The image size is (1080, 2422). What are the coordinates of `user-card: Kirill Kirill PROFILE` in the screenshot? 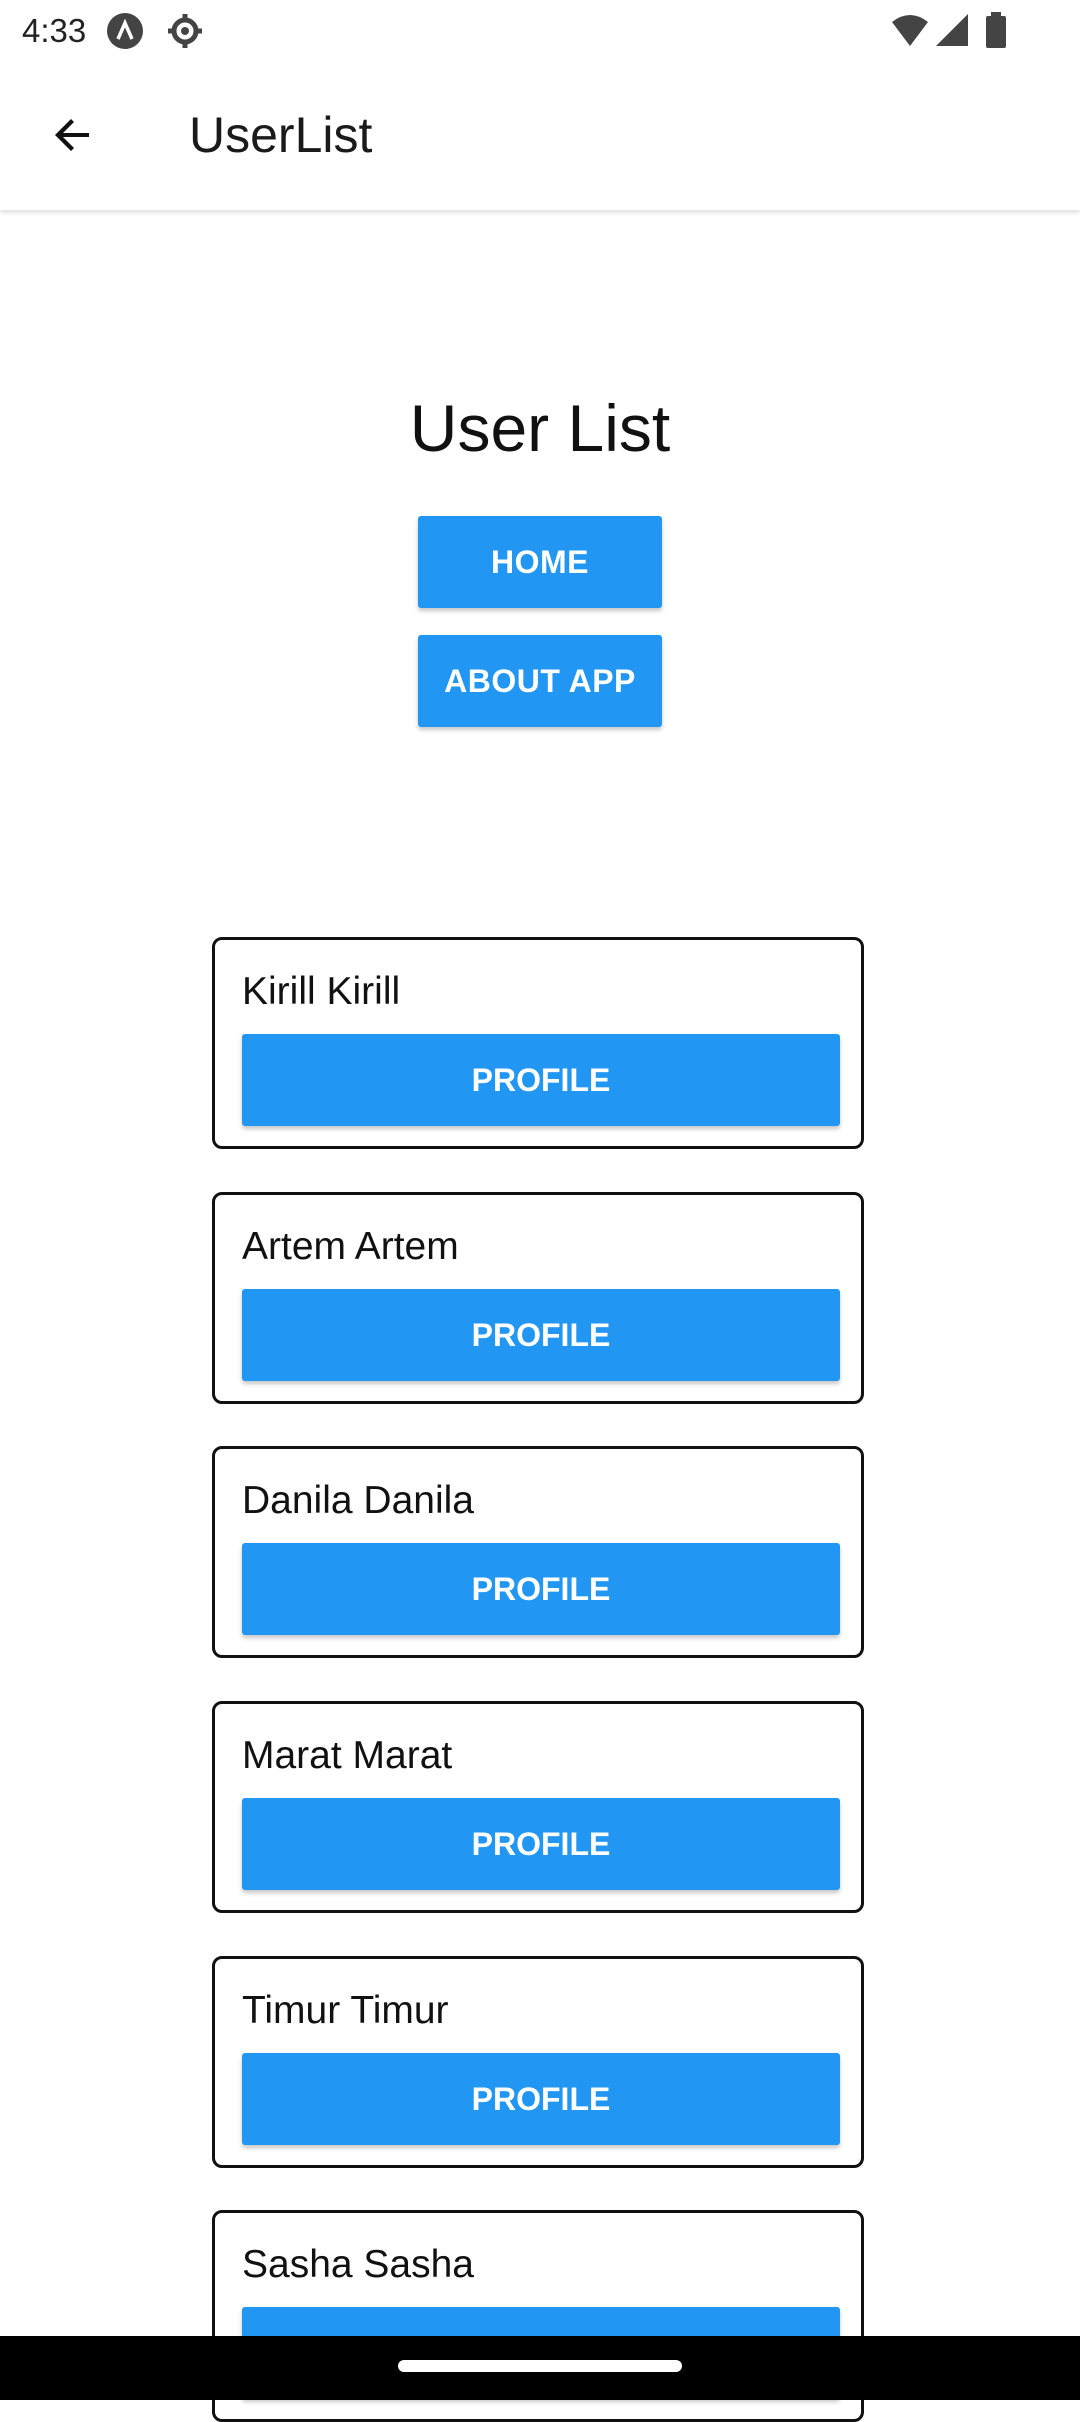 It's located at (538, 1043).